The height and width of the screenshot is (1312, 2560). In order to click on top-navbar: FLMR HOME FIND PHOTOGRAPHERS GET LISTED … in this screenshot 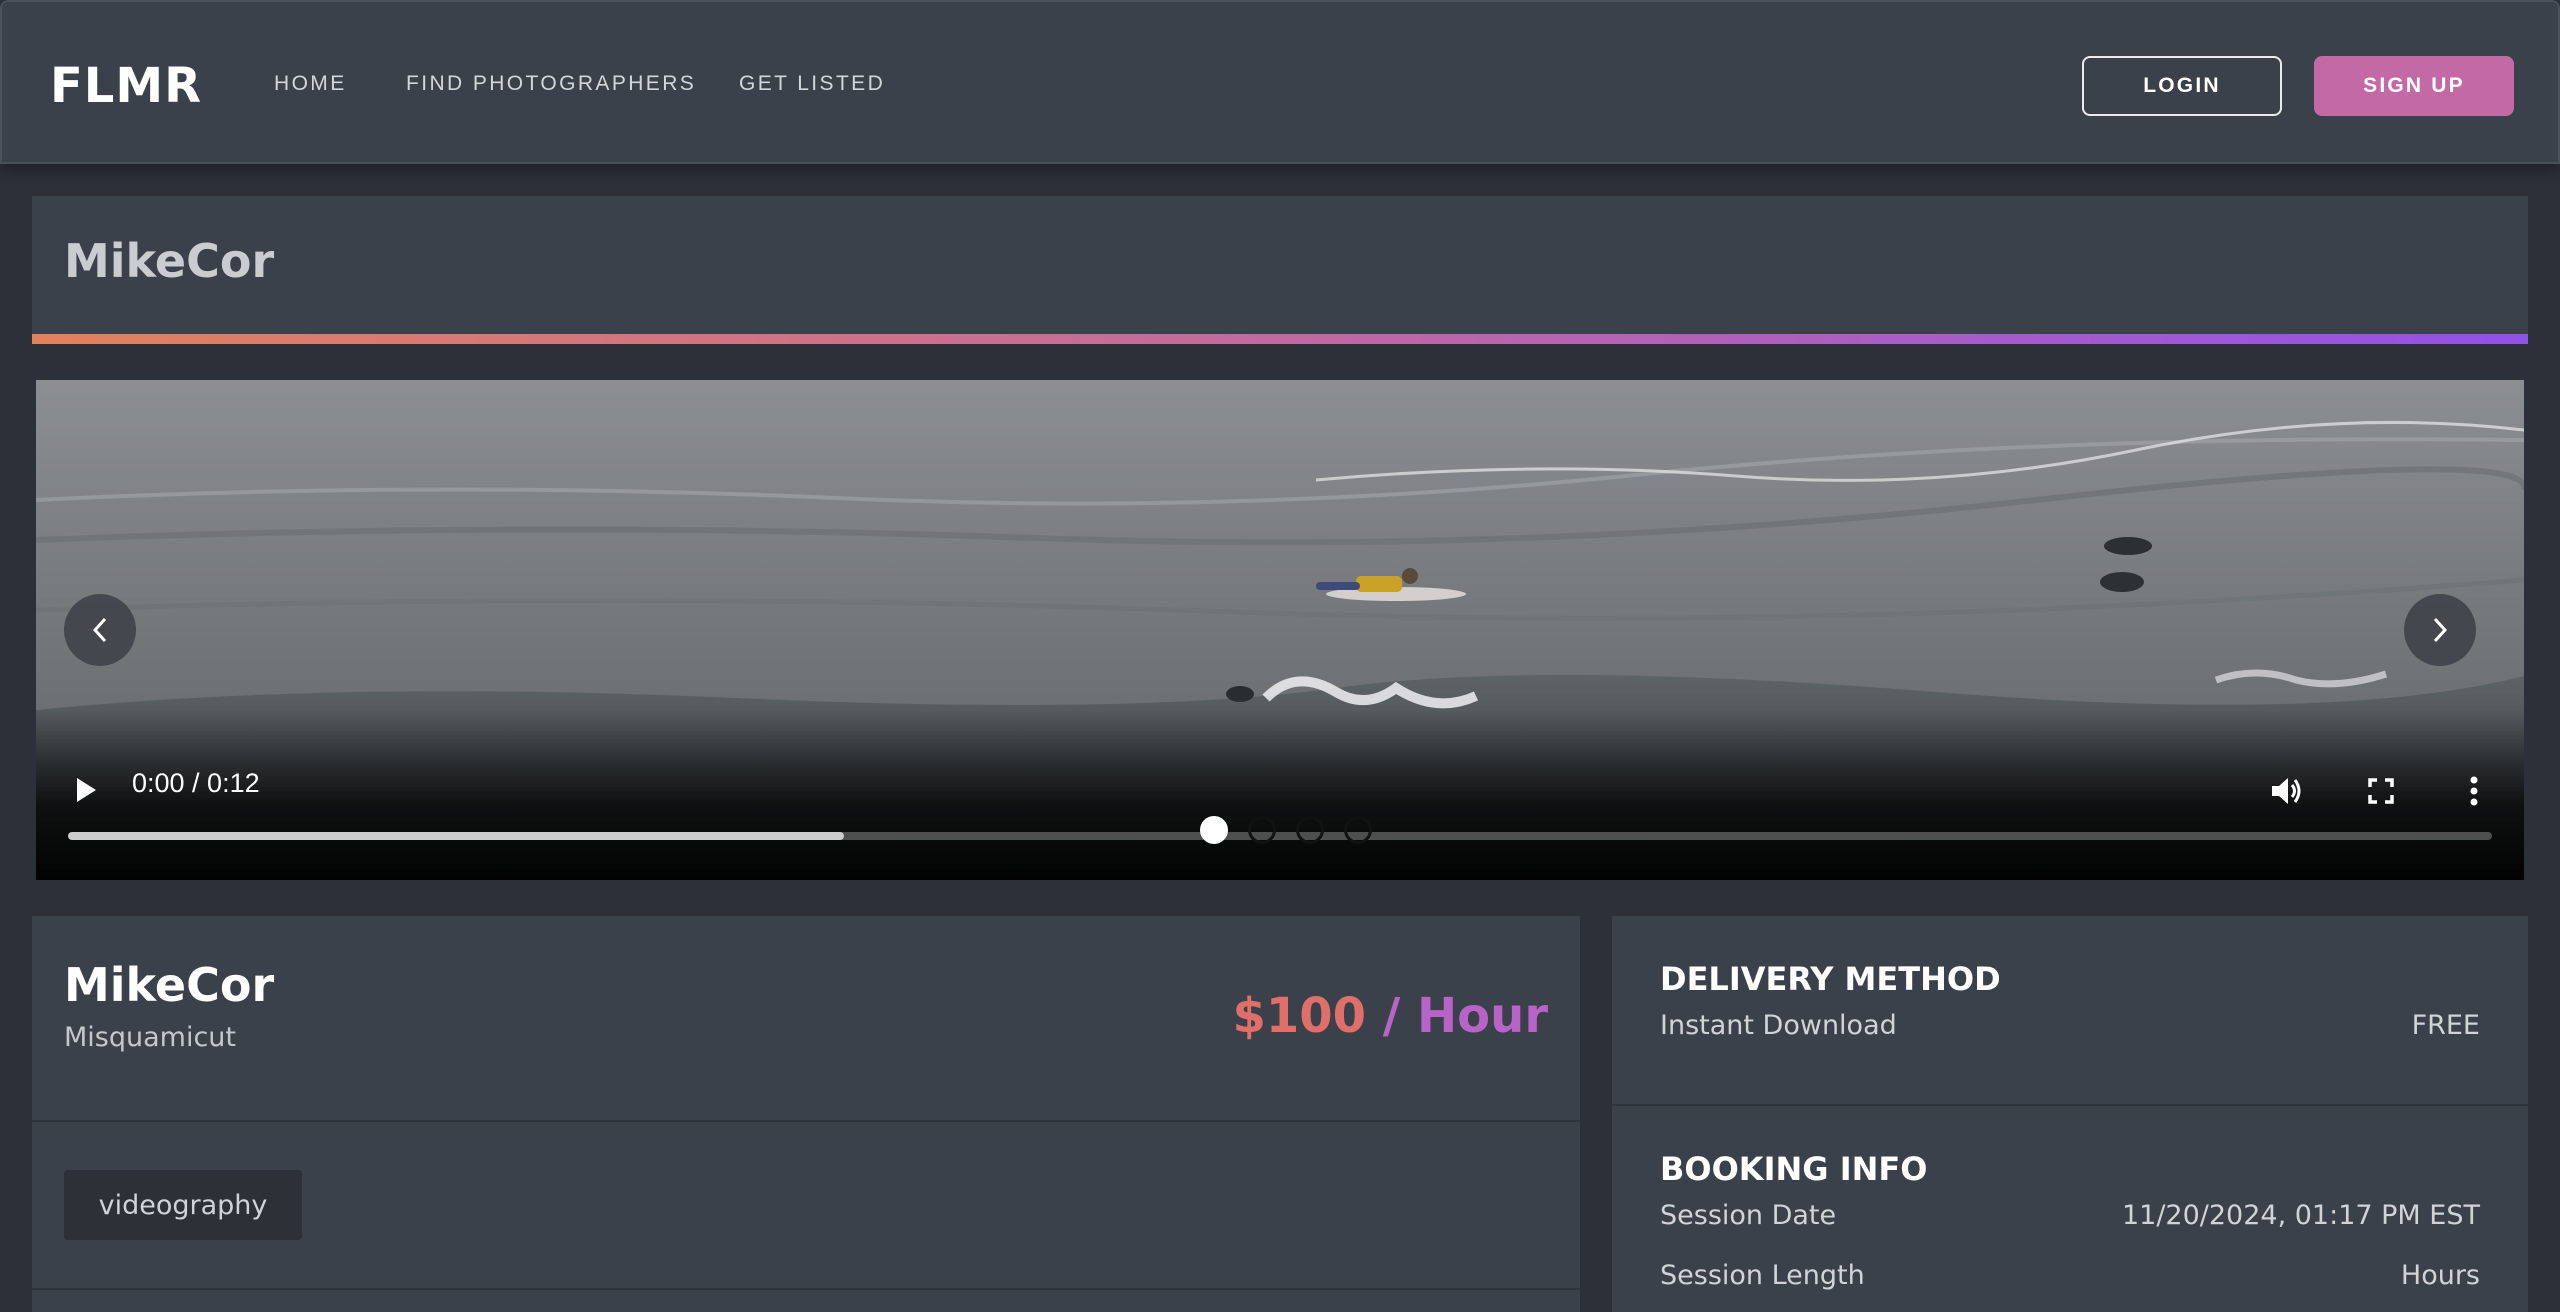, I will do `click(1280, 82)`.